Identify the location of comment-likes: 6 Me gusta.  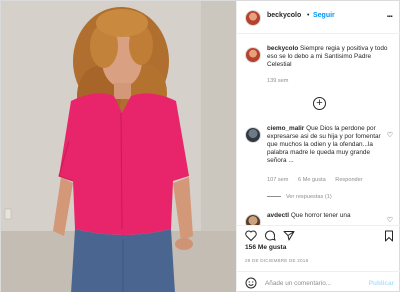
(312, 180).